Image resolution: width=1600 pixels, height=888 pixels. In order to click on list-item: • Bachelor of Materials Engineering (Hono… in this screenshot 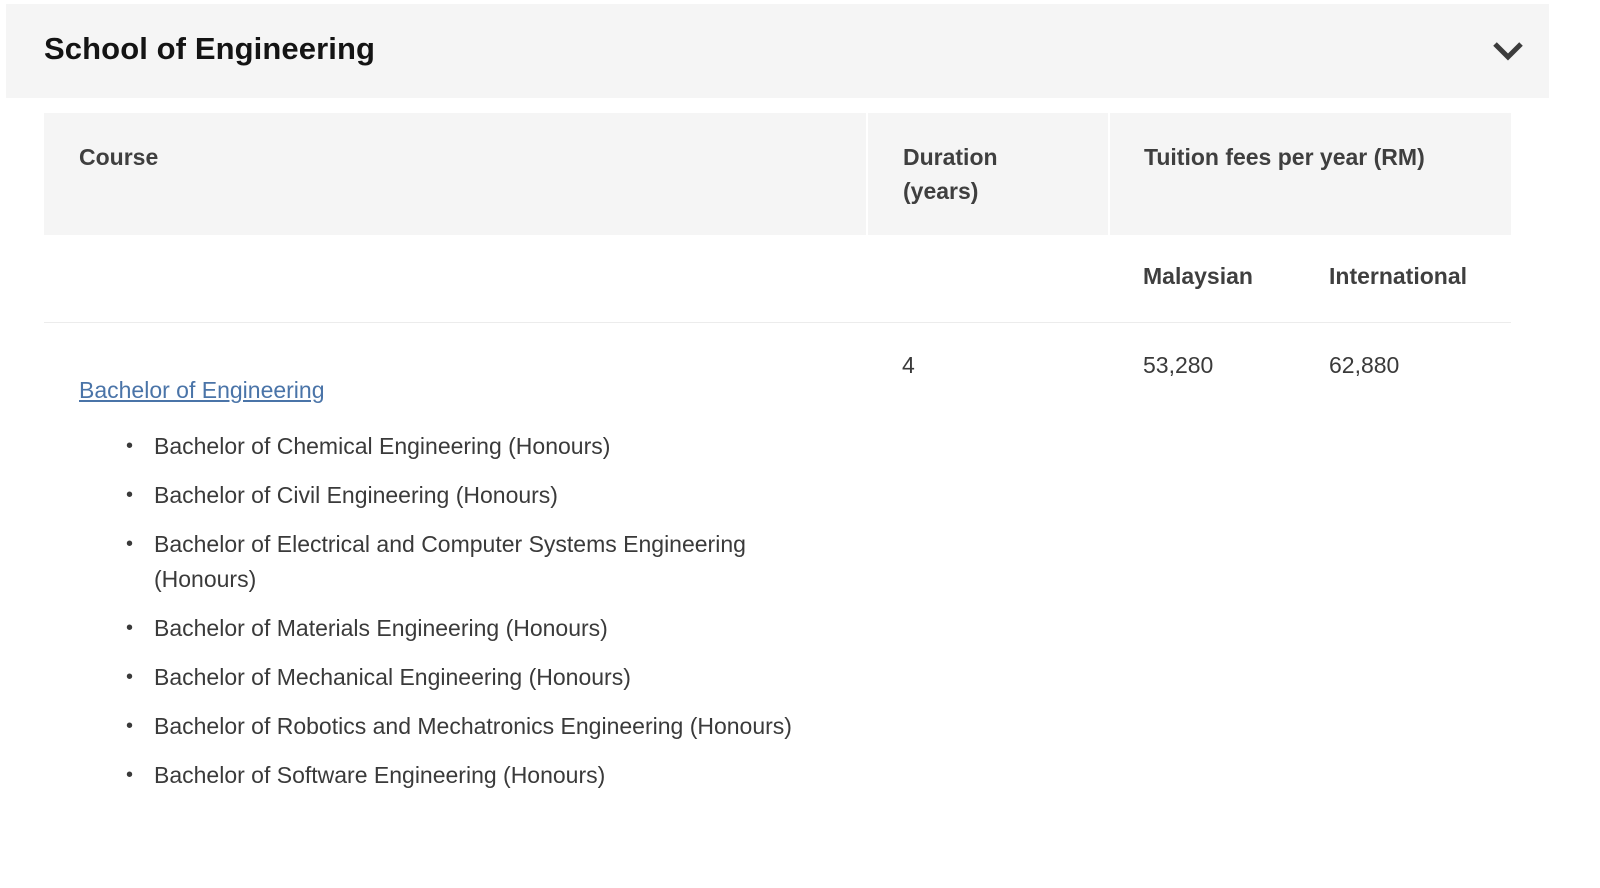, I will do `click(466, 628)`.